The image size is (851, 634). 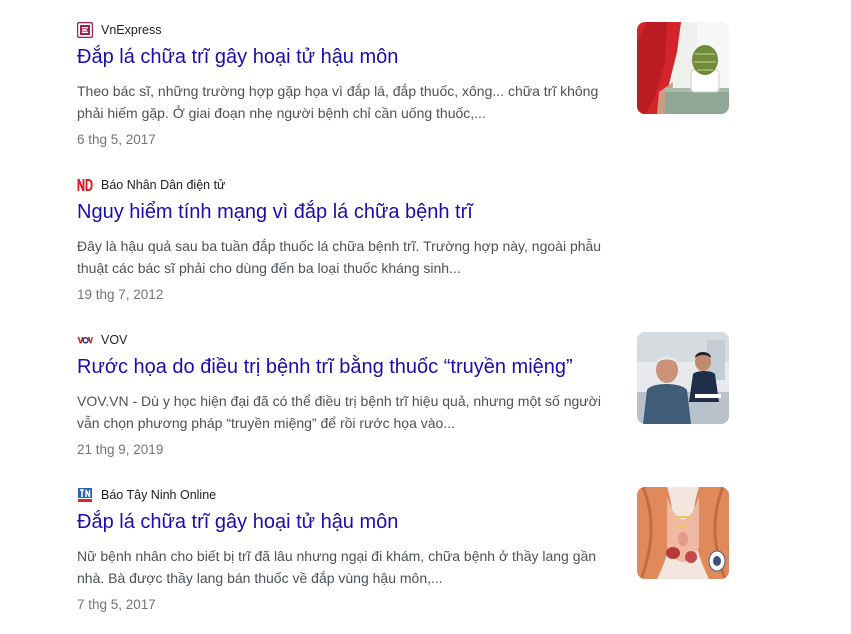 What do you see at coordinates (85, 185) in the screenshot?
I see `nhandan-favicon-icon` at bounding box center [85, 185].